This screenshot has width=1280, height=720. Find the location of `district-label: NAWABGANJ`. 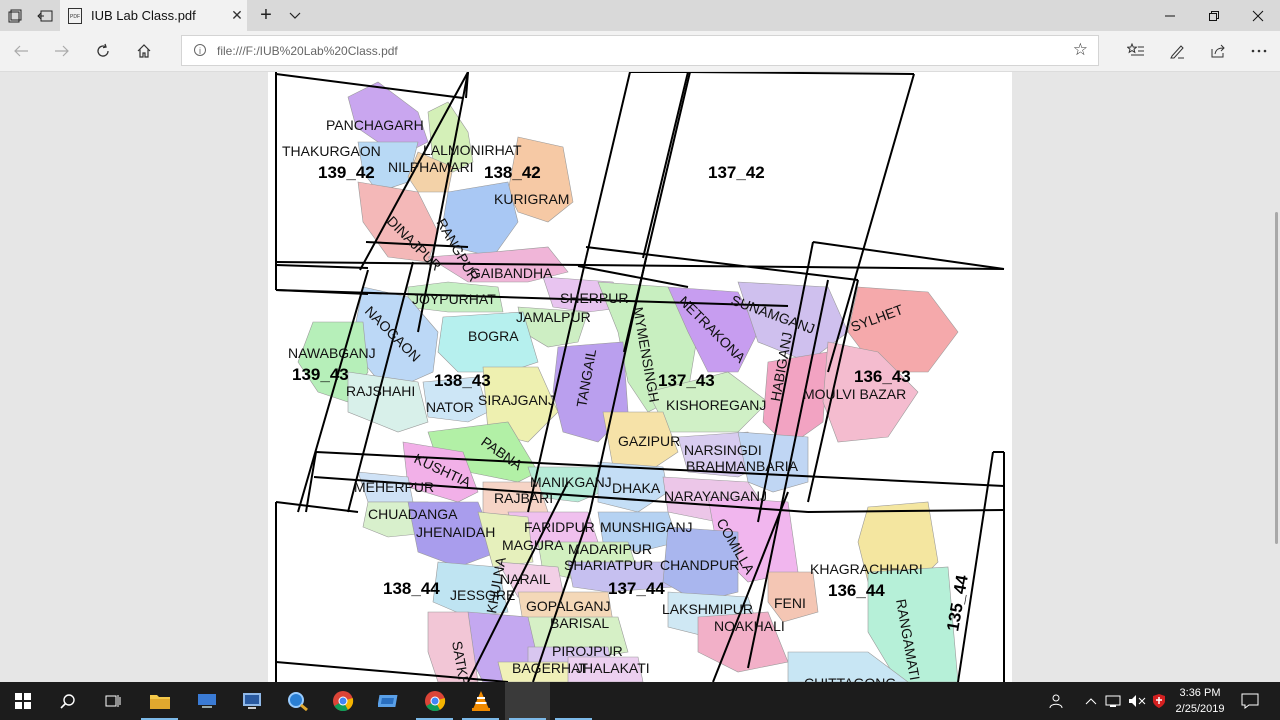

district-label: NAWABGANJ is located at coordinates (332, 353).